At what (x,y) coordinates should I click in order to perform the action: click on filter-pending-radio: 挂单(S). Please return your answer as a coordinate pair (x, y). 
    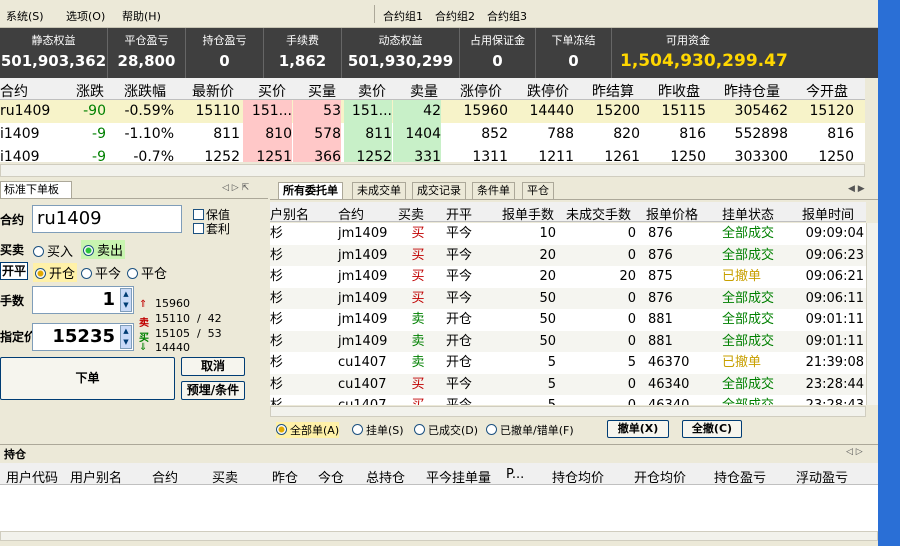
    Looking at the image, I should click on (378, 430).